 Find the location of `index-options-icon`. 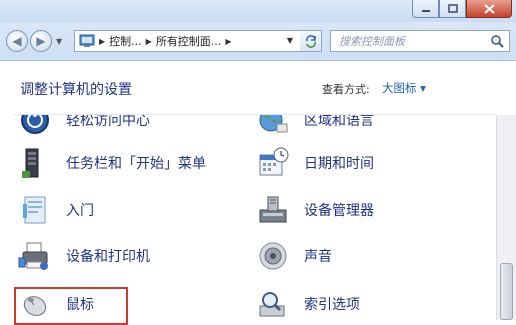

index-options-icon is located at coordinates (273, 303).